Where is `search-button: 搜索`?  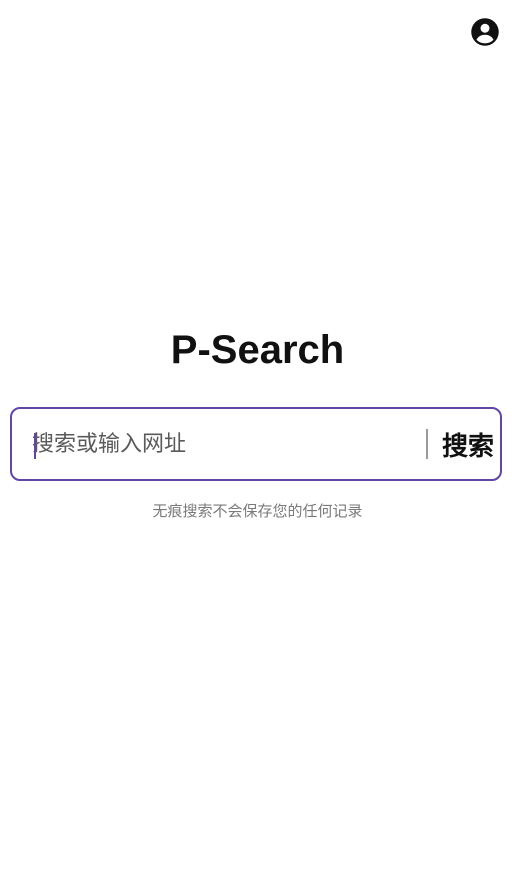
search-button: 搜索 is located at coordinates (468, 444).